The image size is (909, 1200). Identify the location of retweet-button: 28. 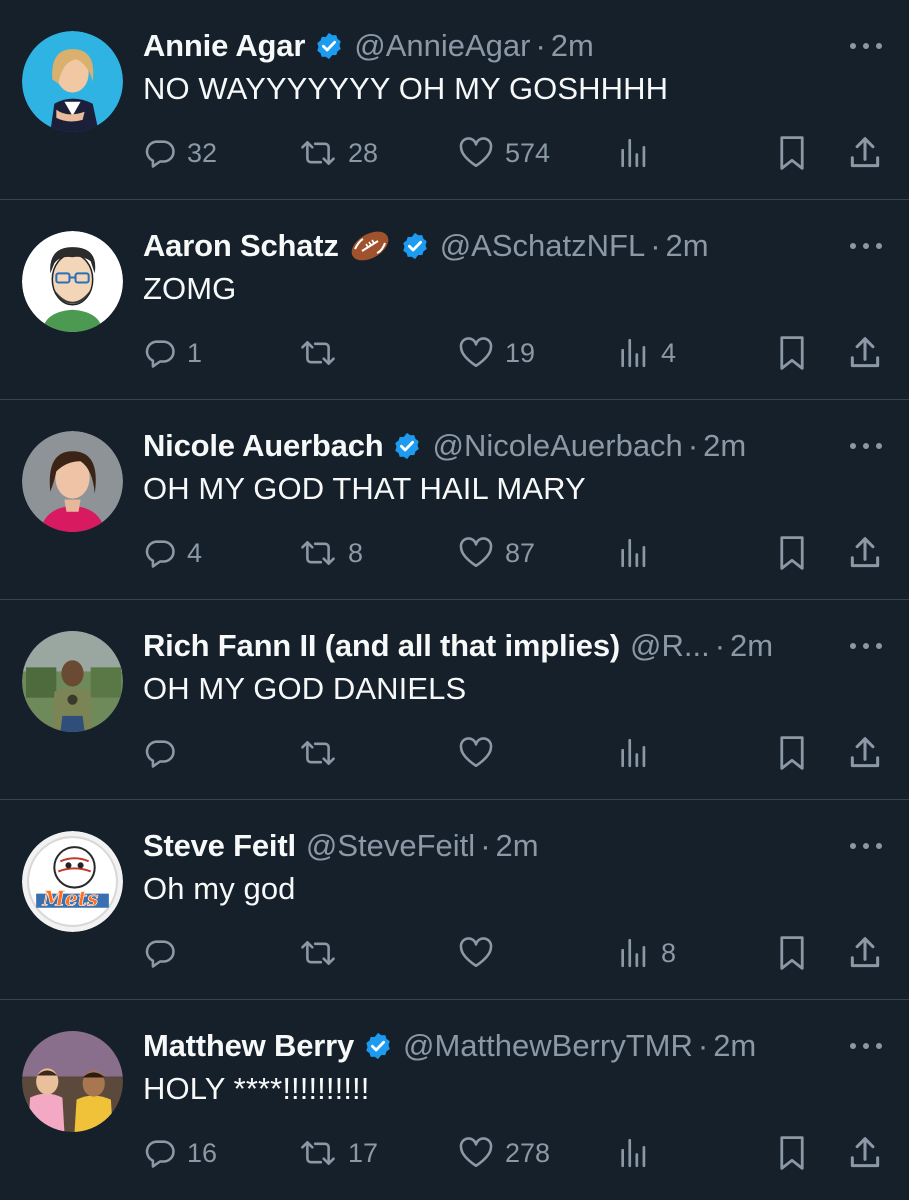
(338, 153).